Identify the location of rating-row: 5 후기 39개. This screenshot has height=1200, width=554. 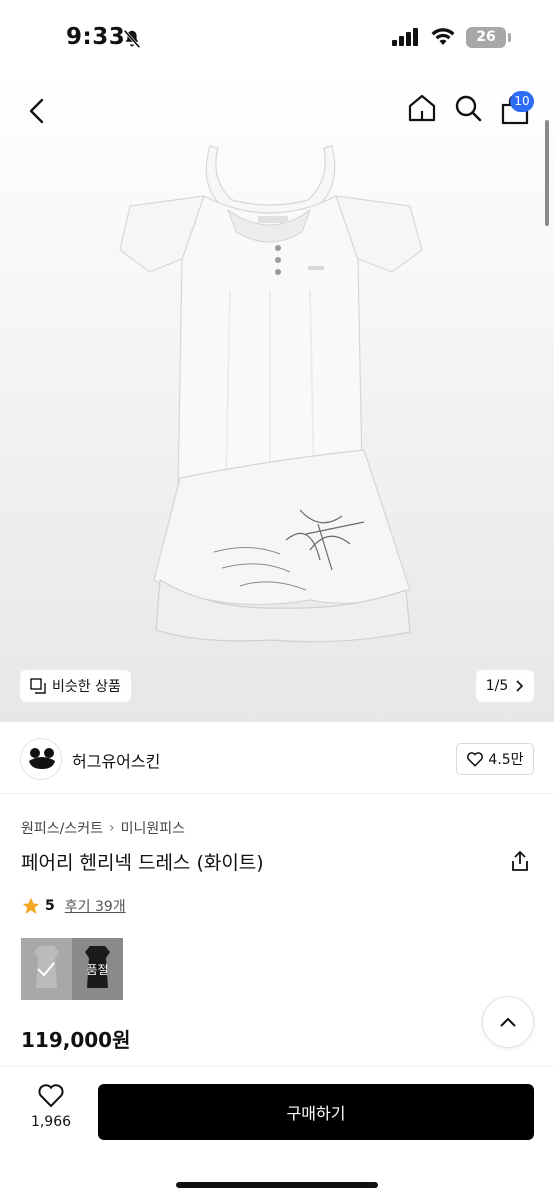
(73, 906).